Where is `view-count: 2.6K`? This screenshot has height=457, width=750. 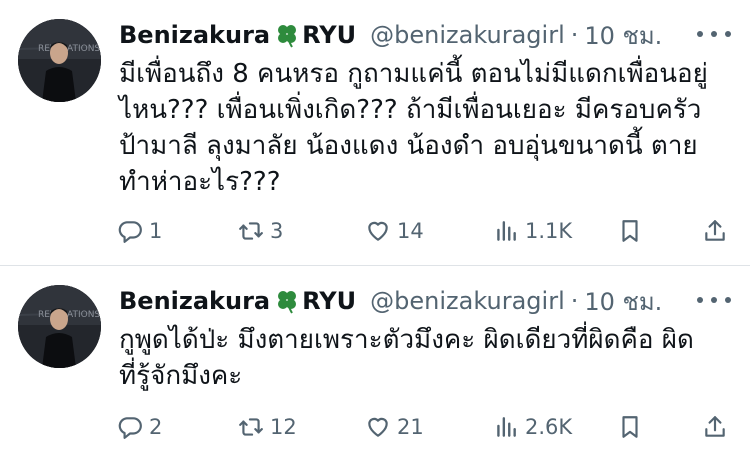 view-count: 2.6K is located at coordinates (549, 427).